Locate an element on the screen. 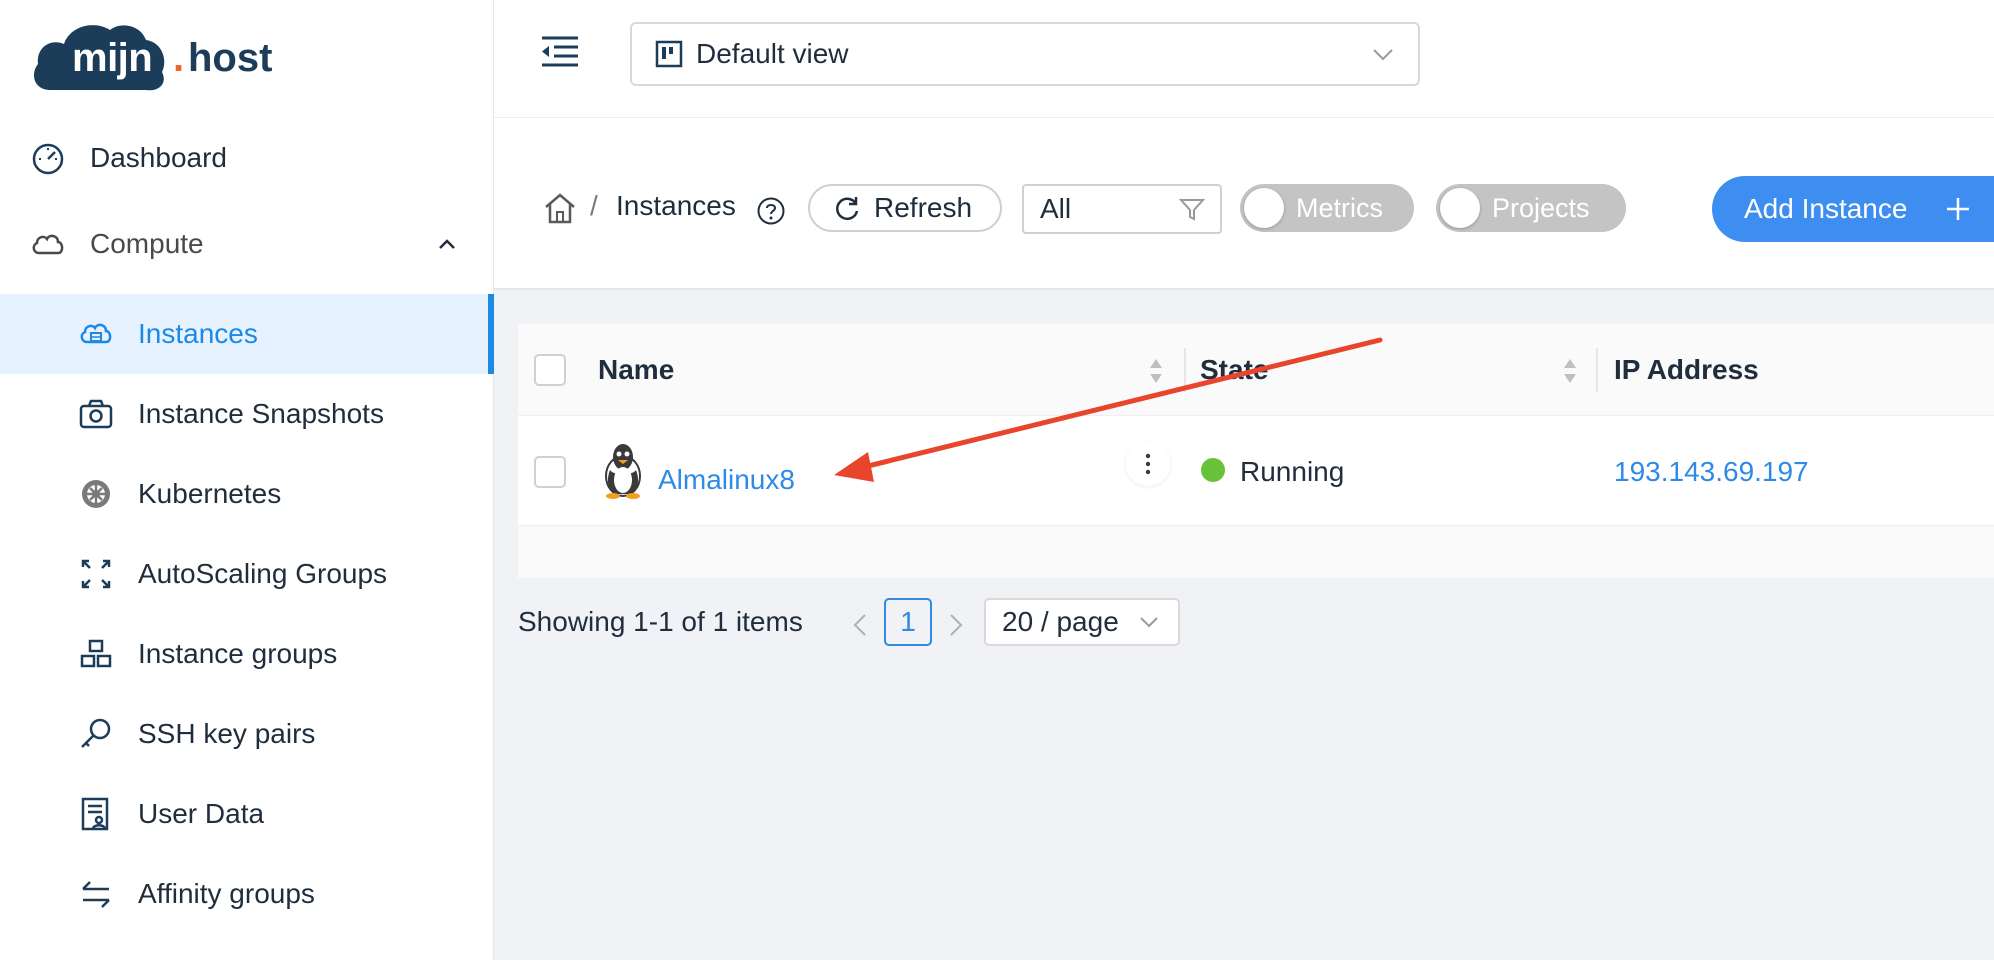  helm-wheel-icon is located at coordinates (96, 494).